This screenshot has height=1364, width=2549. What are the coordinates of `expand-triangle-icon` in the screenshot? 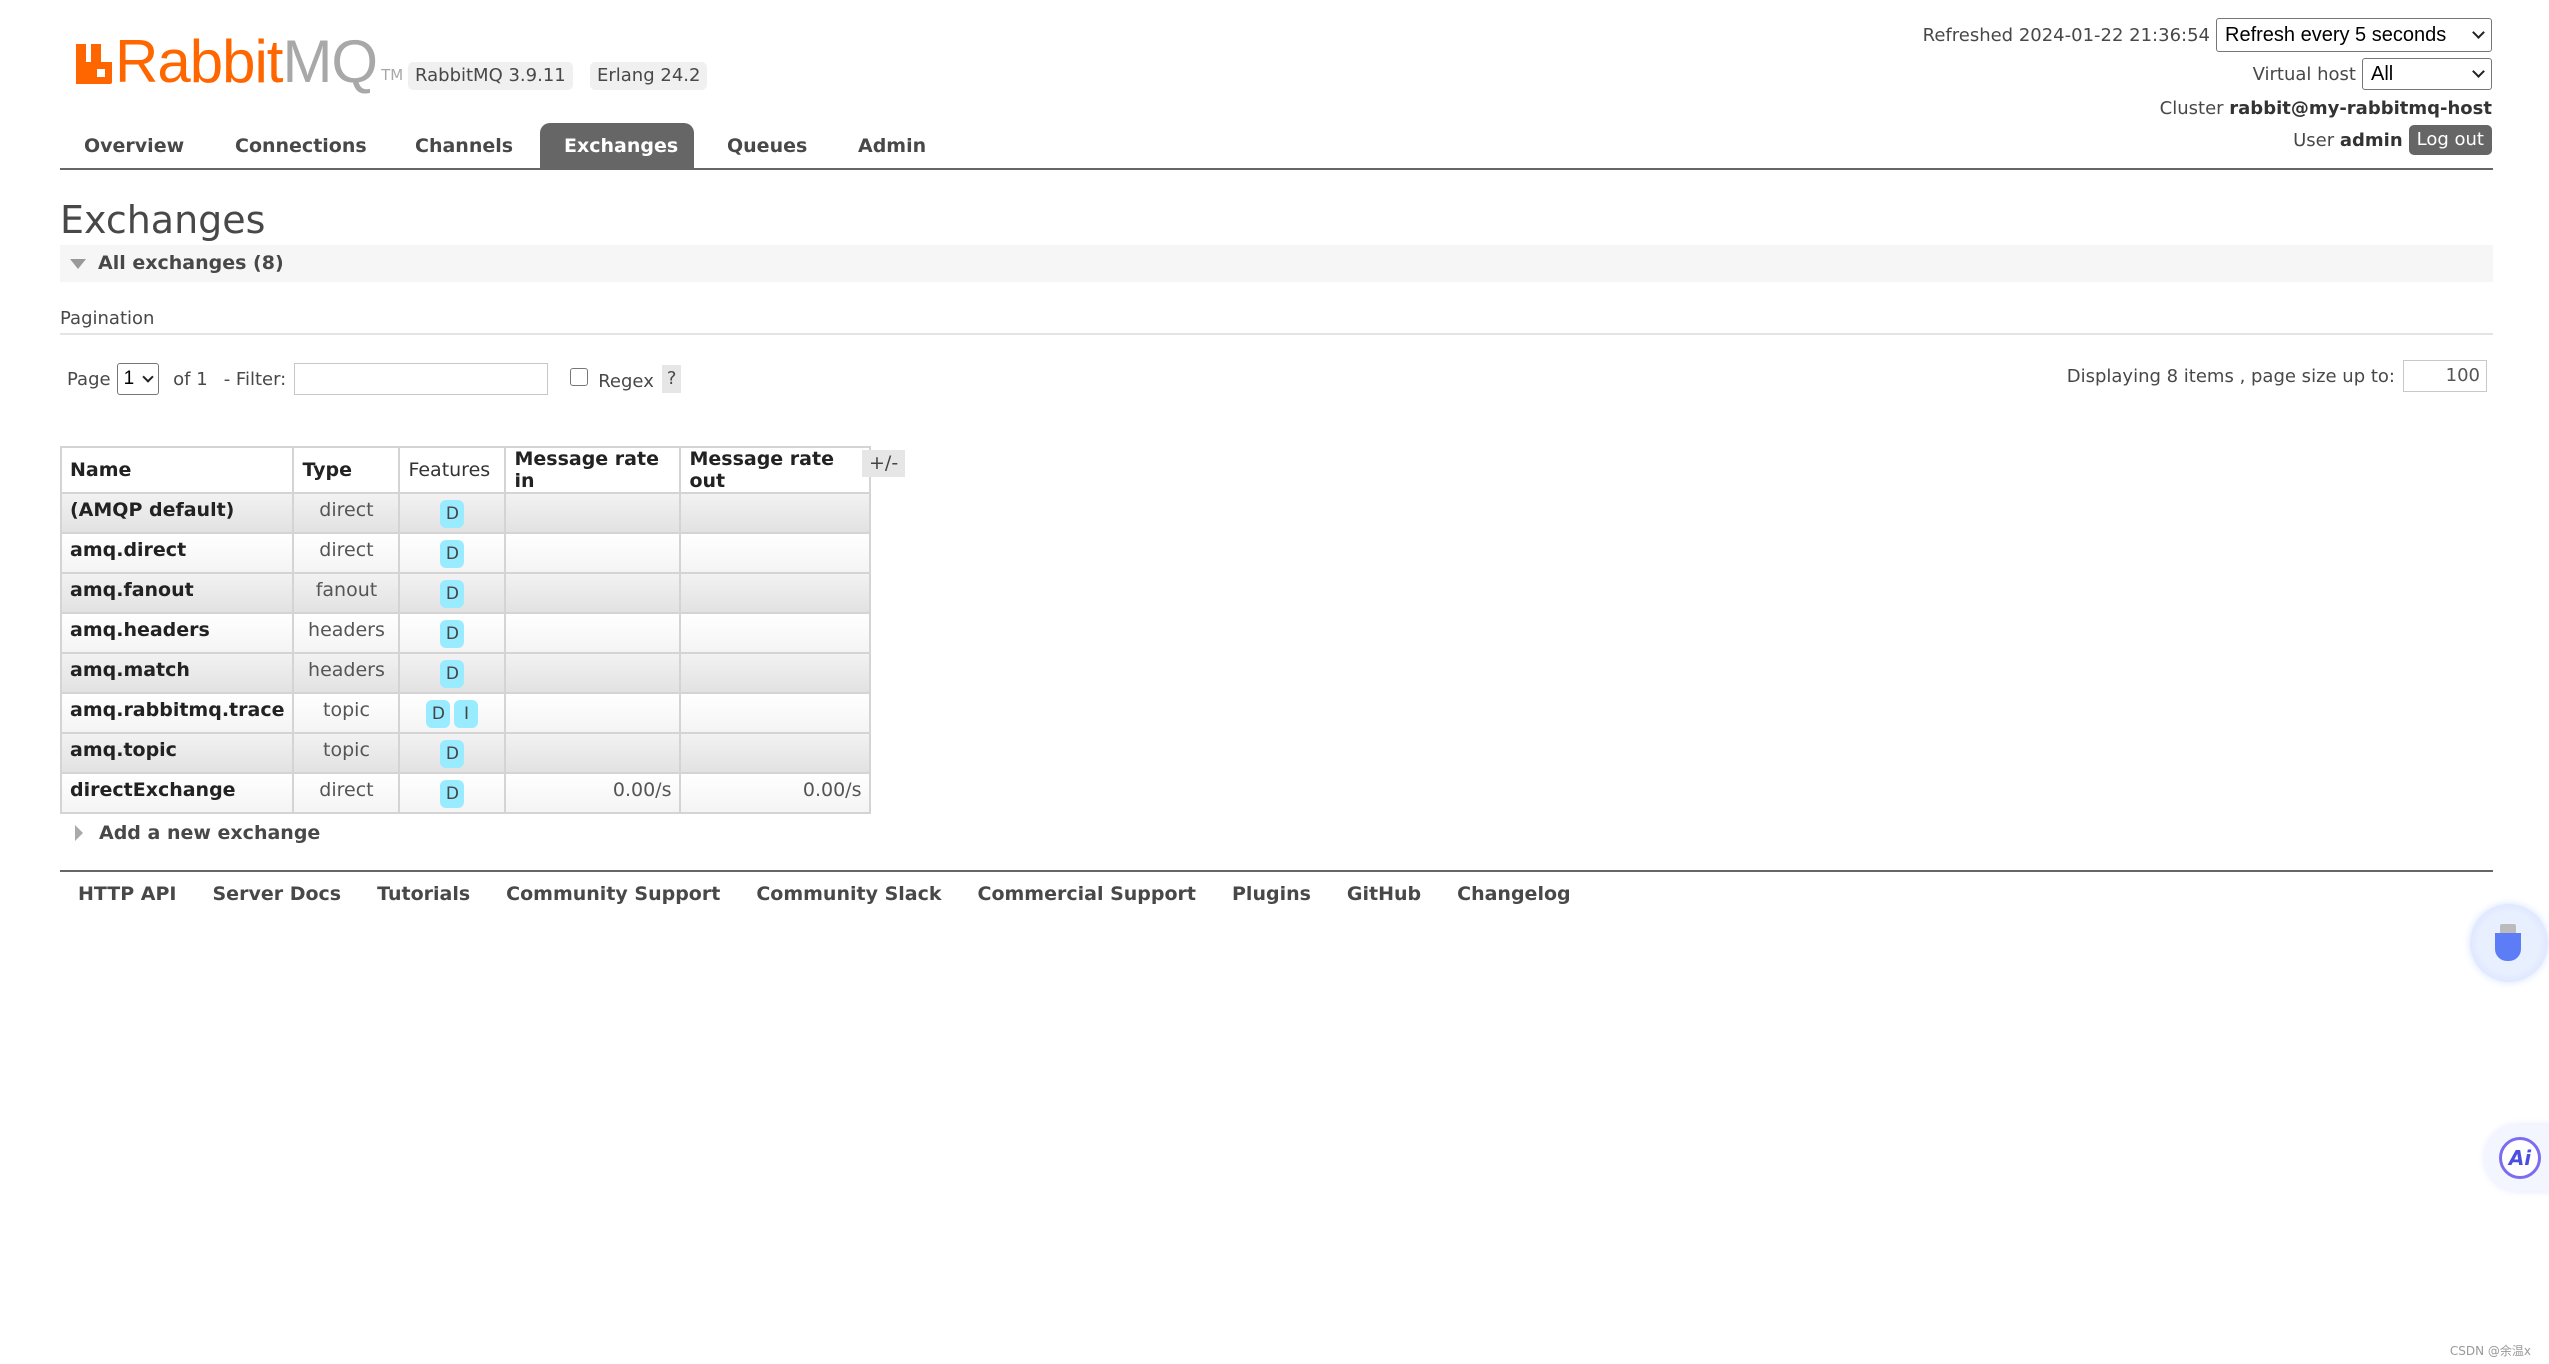 It's located at (79, 833).